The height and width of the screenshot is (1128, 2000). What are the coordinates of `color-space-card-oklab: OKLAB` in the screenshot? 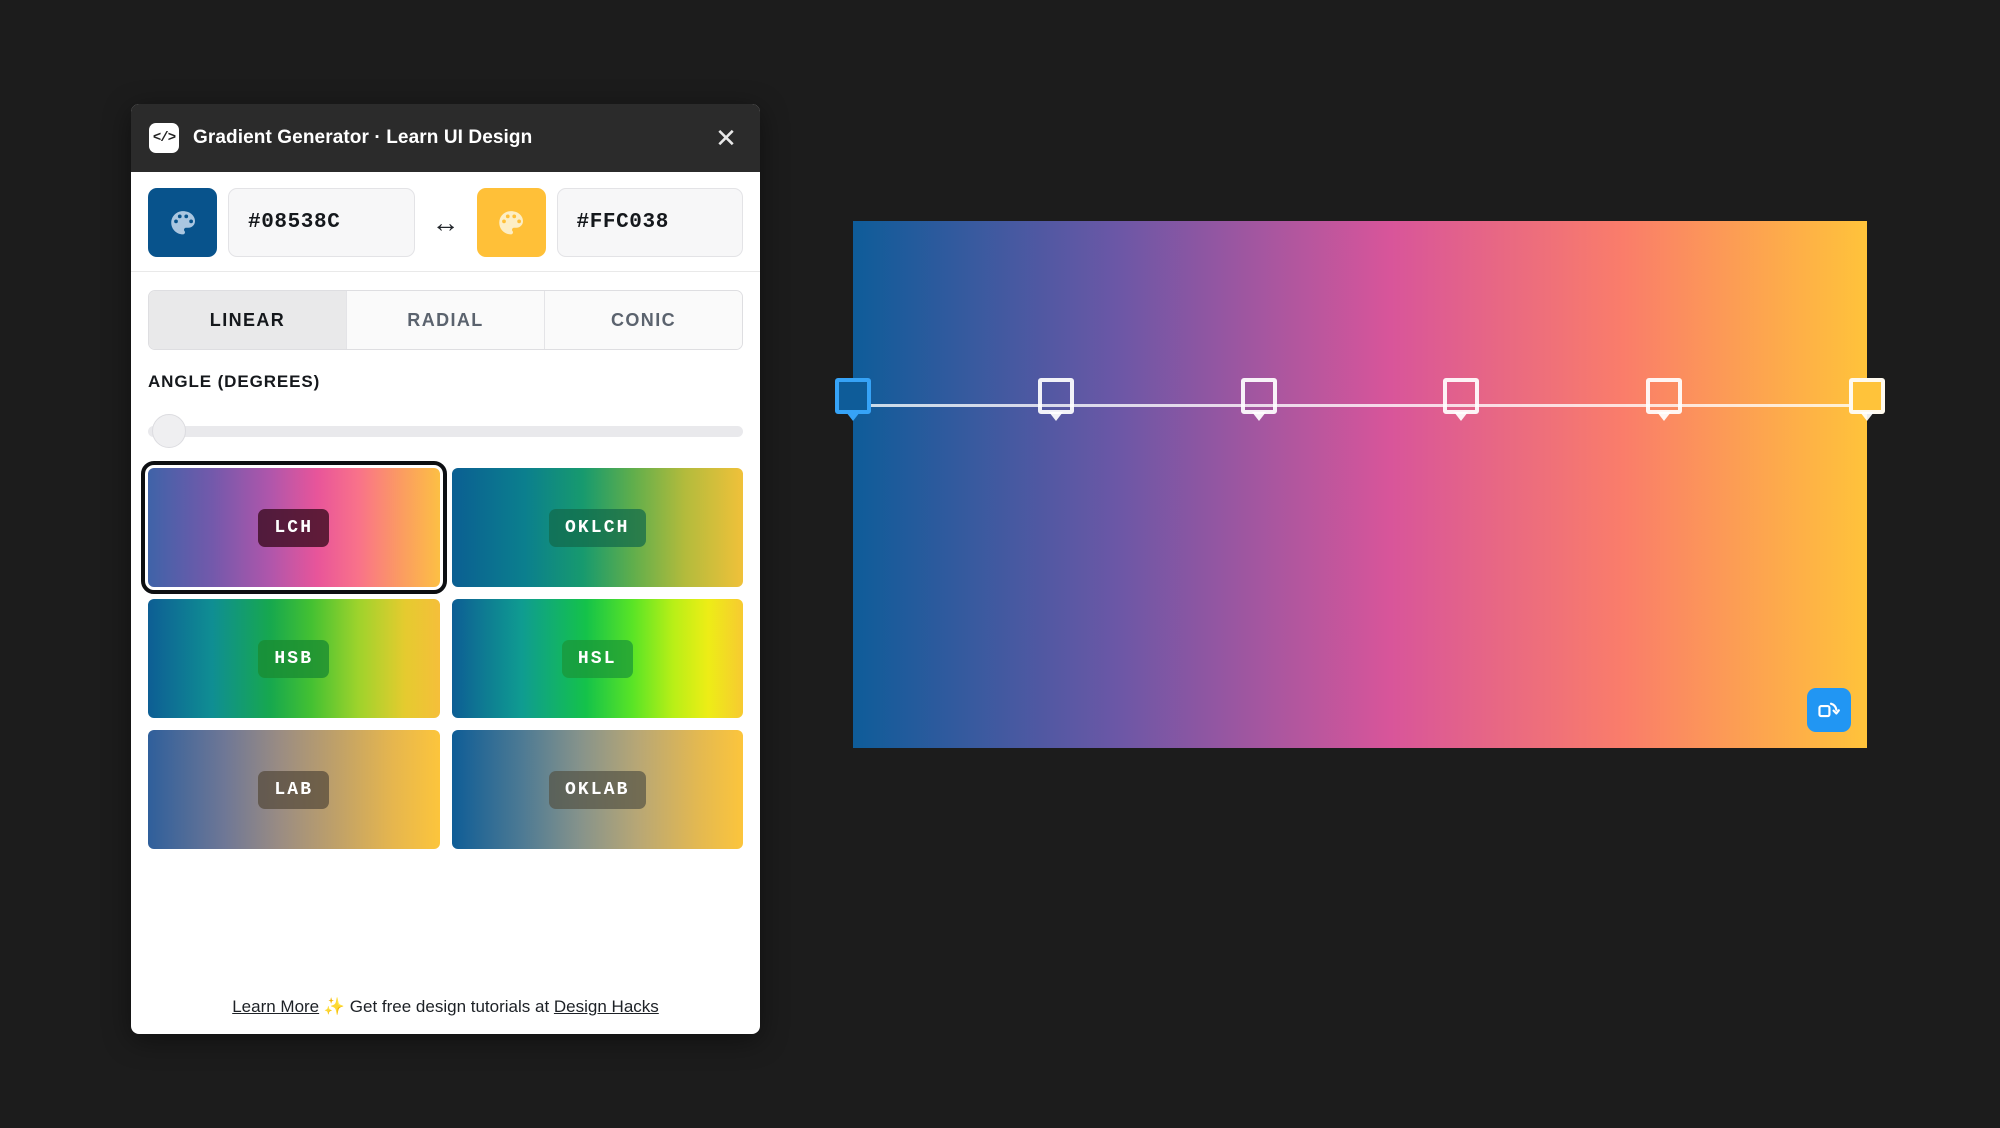 It's located at (597, 789).